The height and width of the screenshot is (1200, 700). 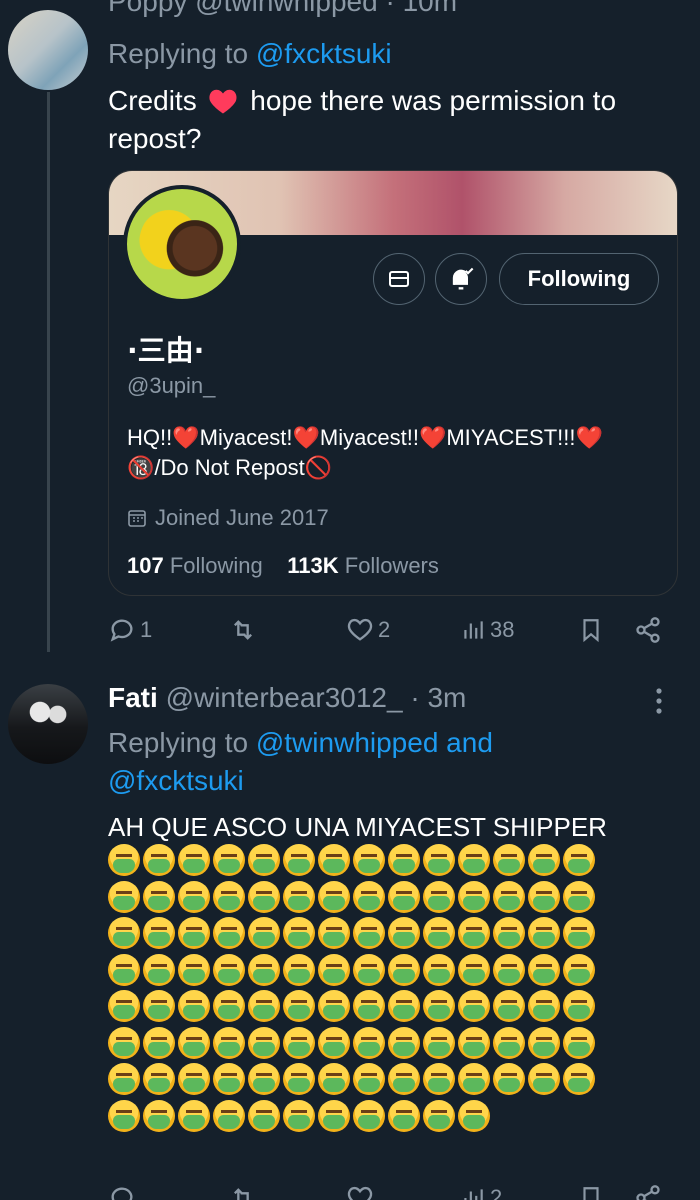 What do you see at coordinates (182, 244) in the screenshot?
I see `profile-avatar` at bounding box center [182, 244].